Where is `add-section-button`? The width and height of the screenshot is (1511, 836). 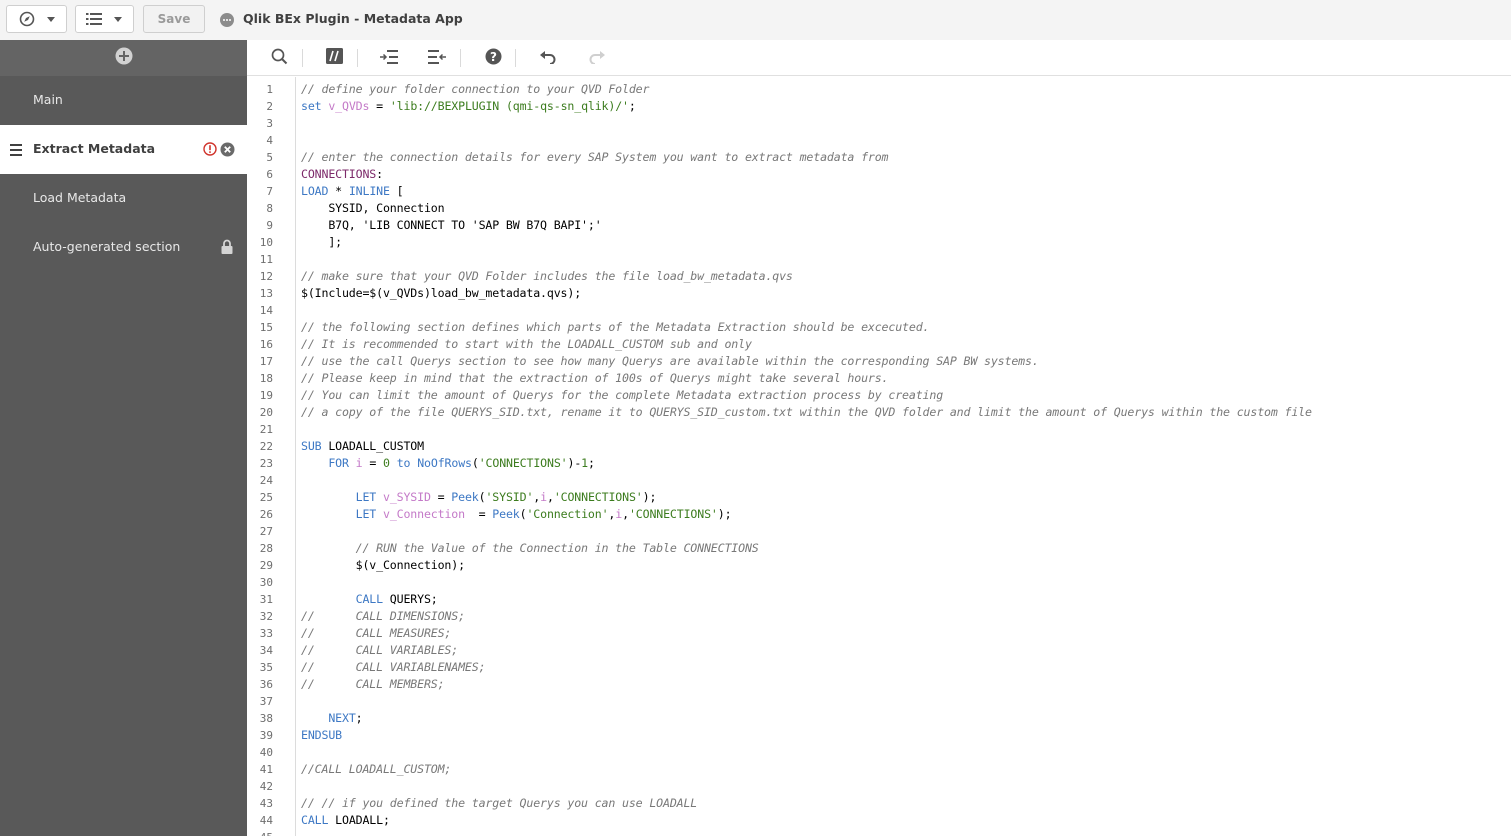 add-section-button is located at coordinates (123, 58).